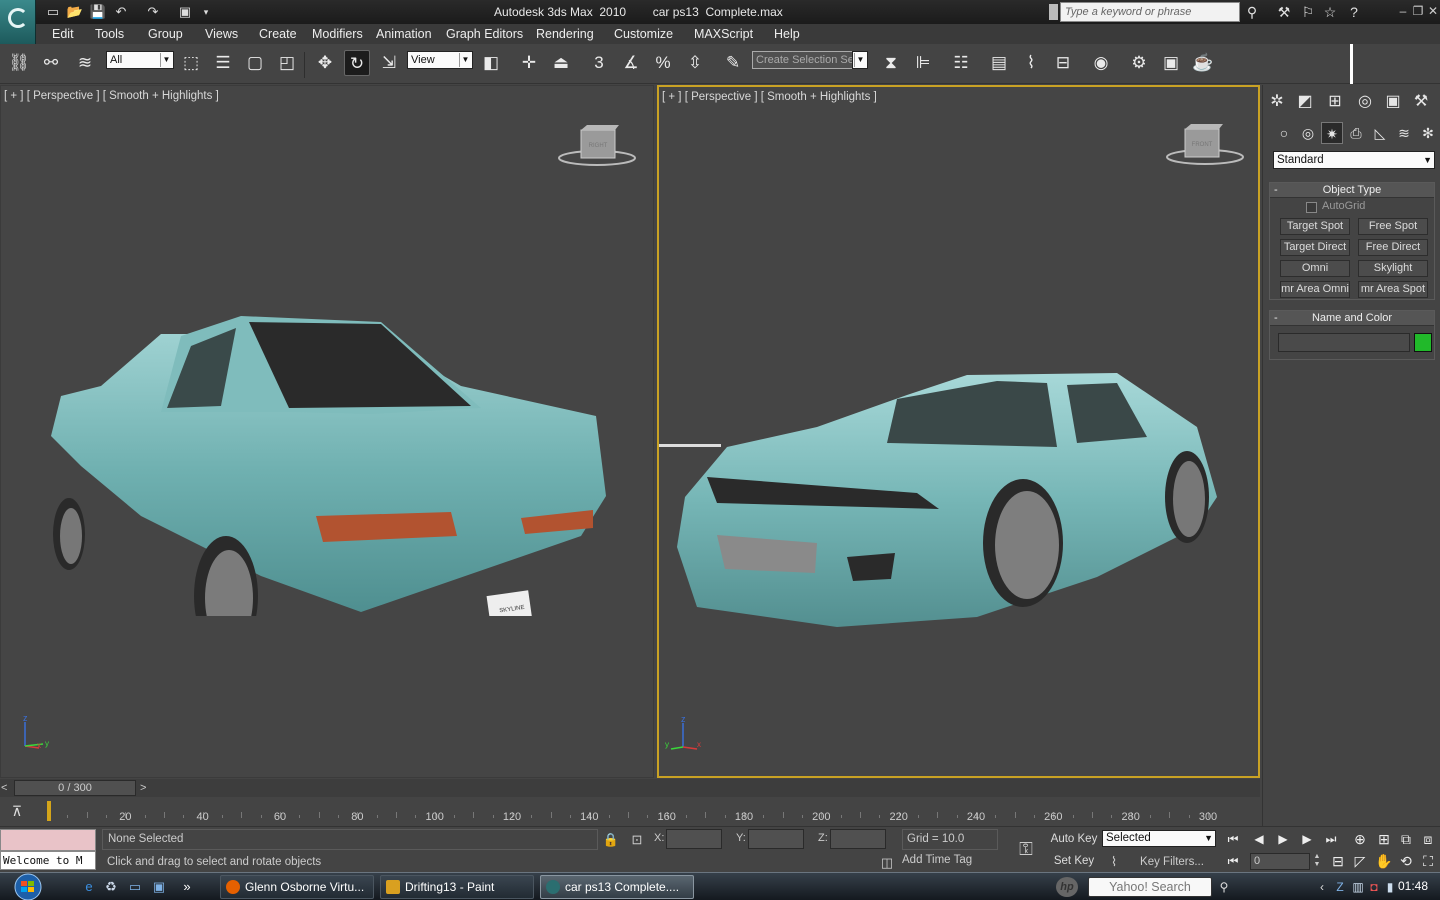 This screenshot has width=1440, height=900. I want to click on systems-icon: ✻, so click(1428, 133).